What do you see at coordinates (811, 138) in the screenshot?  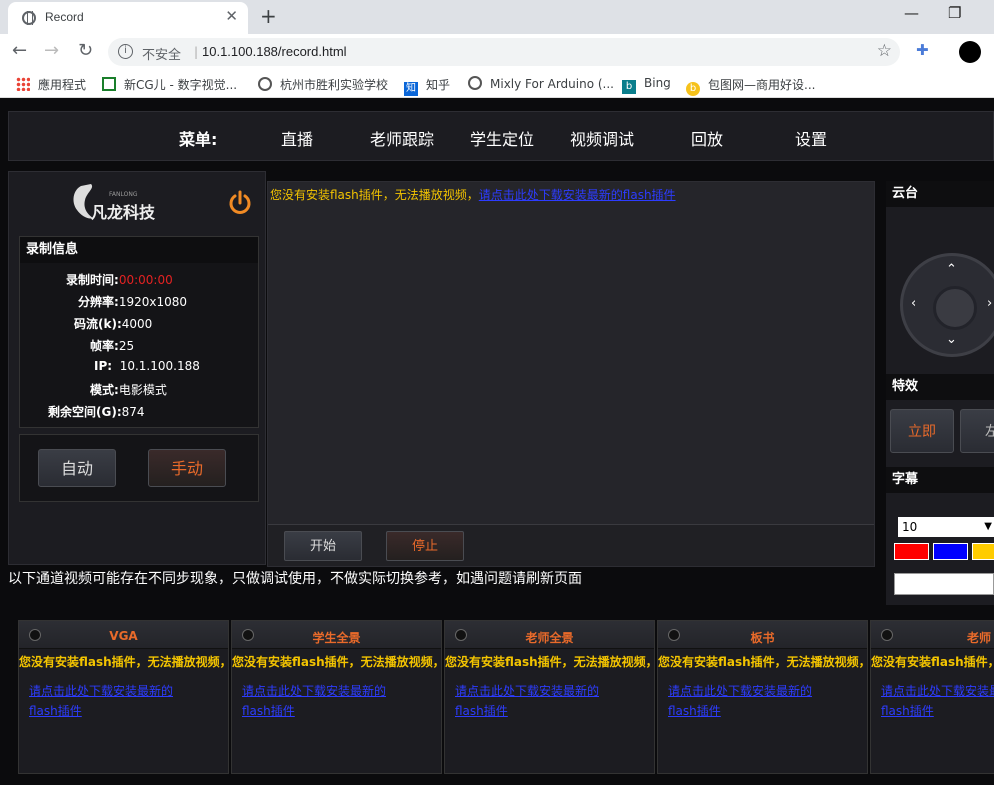 I see `menu-item-settings: 设置` at bounding box center [811, 138].